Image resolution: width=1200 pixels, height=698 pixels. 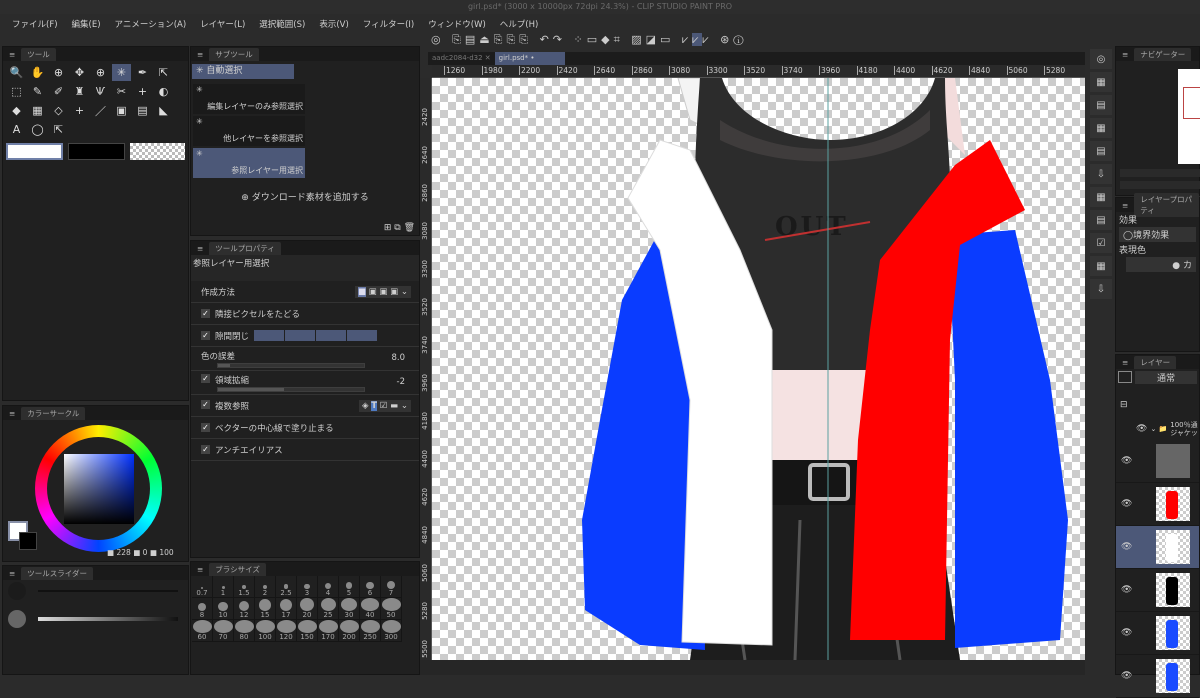 I want to click on tool-button: ⊕, so click(x=100, y=72).